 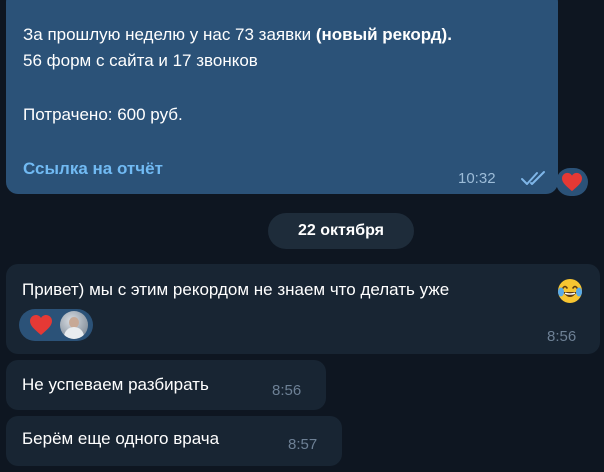 What do you see at coordinates (383, 34) in the screenshot?
I see `message-bold-text: (новый рекорд).` at bounding box center [383, 34].